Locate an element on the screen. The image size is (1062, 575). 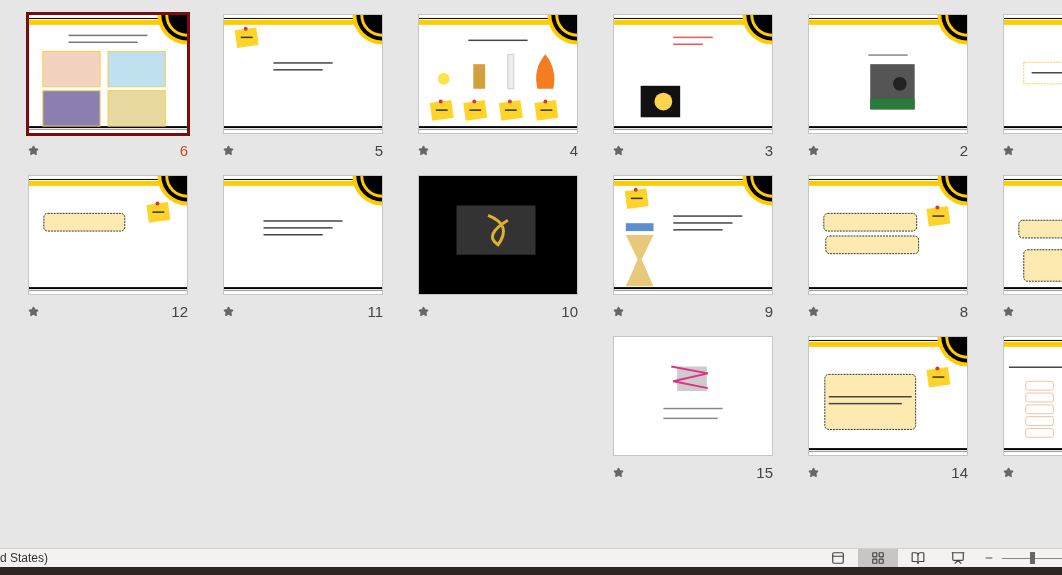
slide-number: 12 is located at coordinates (179, 311).